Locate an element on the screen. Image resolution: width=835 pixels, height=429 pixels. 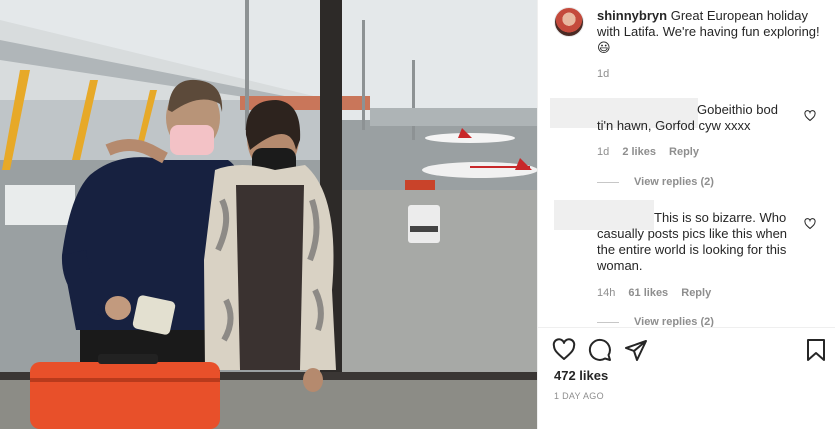
caption-username: shinnybryn is located at coordinates (632, 15).